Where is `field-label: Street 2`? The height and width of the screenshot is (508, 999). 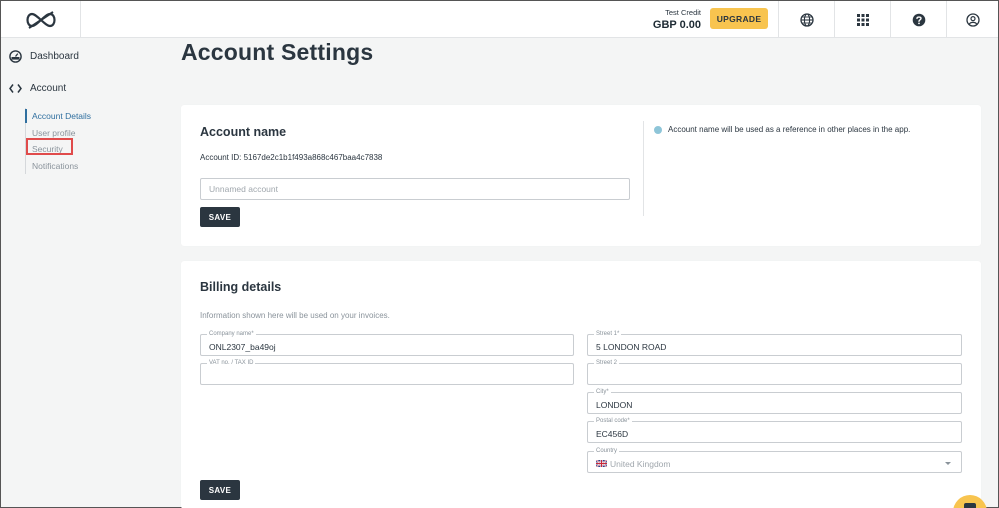
field-label: Street 2 is located at coordinates (607, 363).